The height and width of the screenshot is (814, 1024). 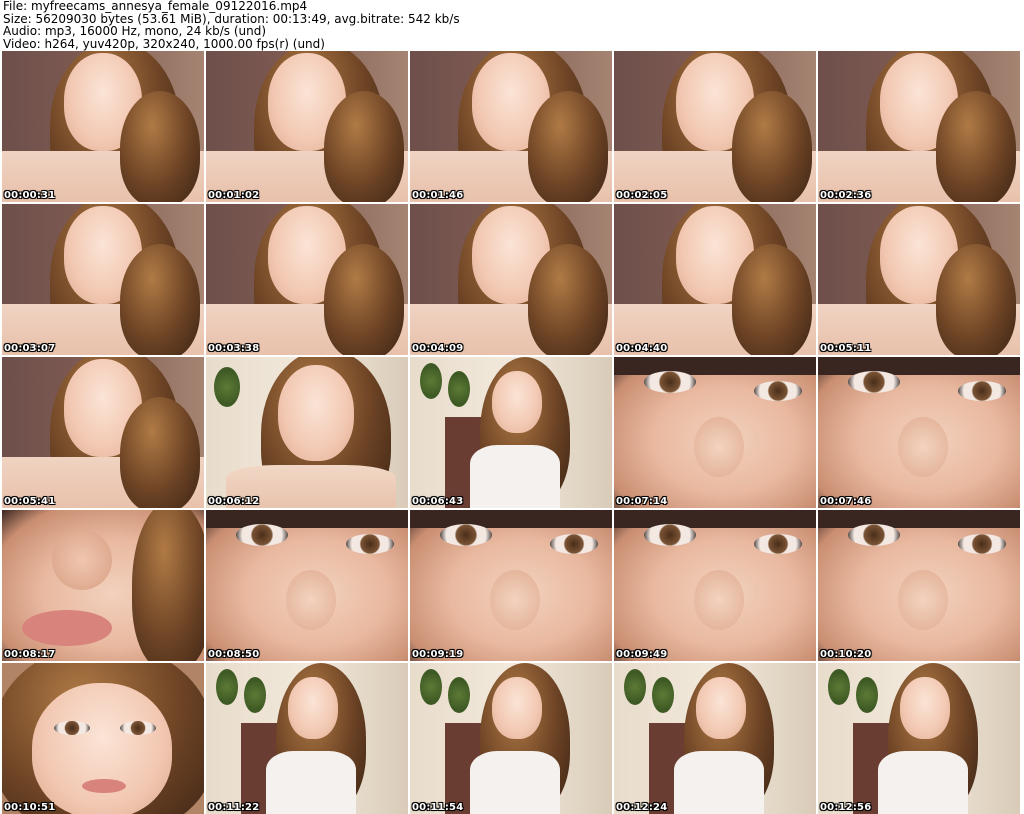 I want to click on thumbnail-timestamp: 00:03:38, so click(x=234, y=348).